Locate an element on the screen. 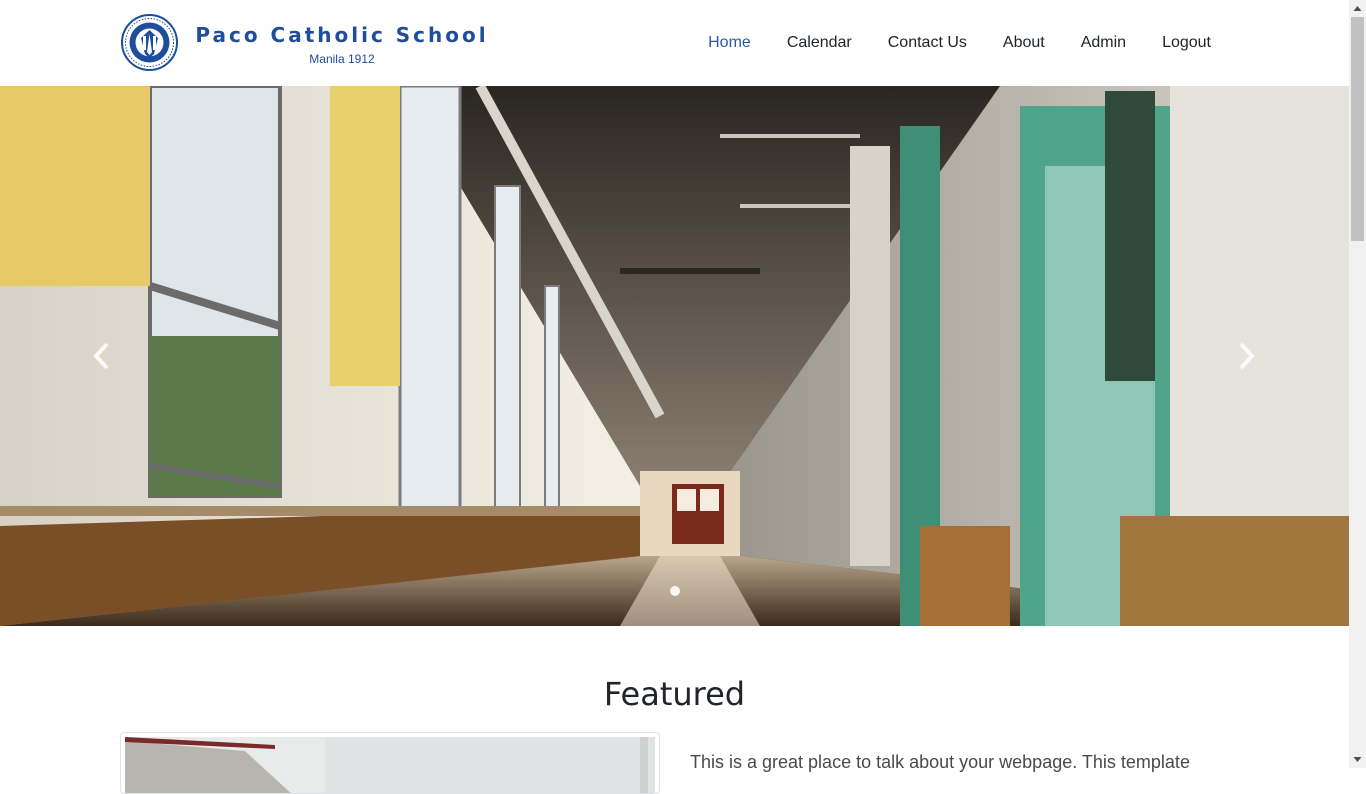 The image size is (1366, 794). chevron-left-icon is located at coordinates (101, 356).